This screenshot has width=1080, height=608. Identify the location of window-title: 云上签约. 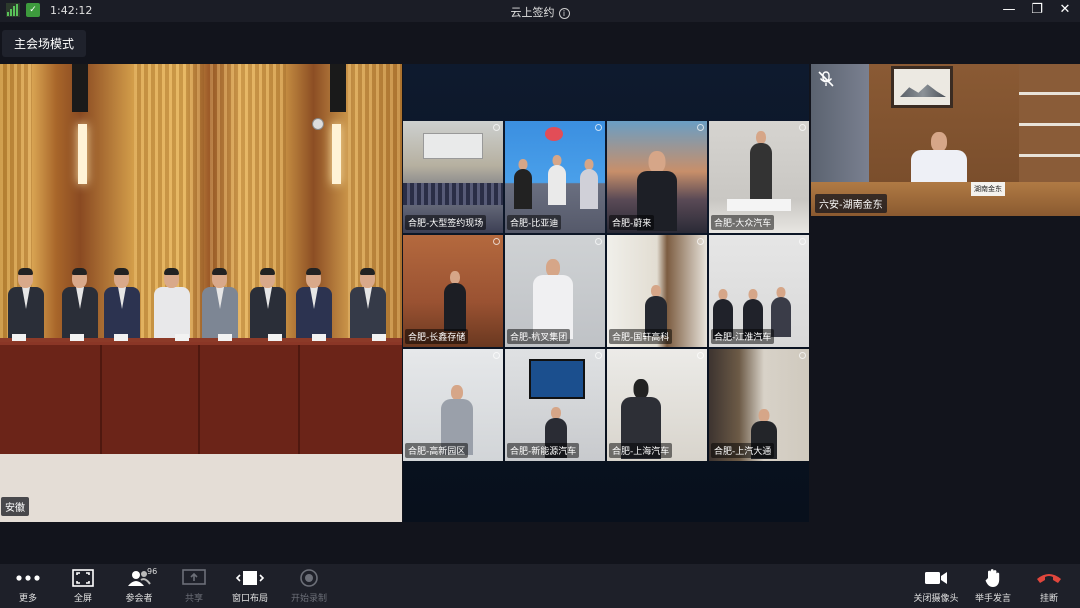
(532, 12).